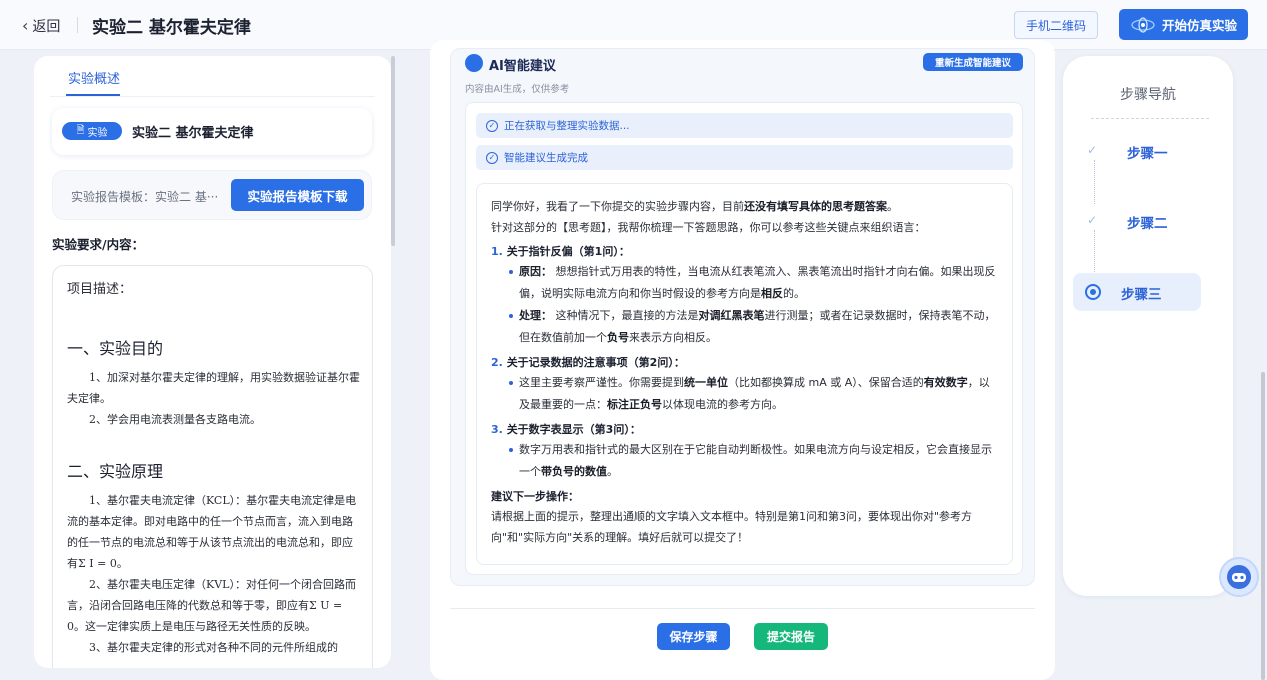 The width and height of the screenshot is (1267, 680). Describe the element at coordinates (213, 647) in the screenshot. I see `paragraph: 3、基尔霍夫定律的形式对各种不同的元件所组成的` at that location.